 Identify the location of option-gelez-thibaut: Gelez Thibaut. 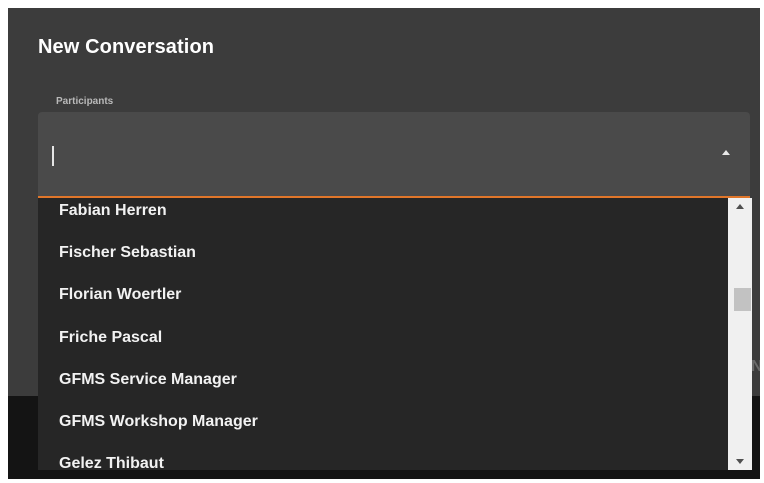
(383, 456).